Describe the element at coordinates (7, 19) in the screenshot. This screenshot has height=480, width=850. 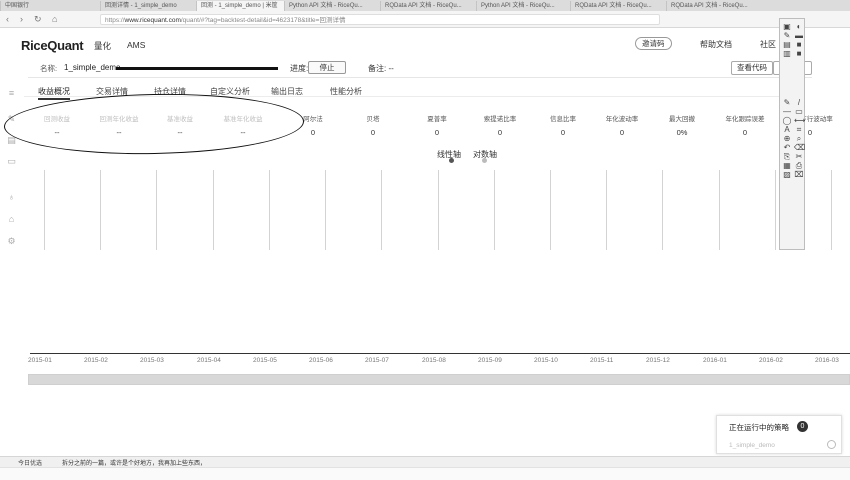
I see `back-icon: ‹` at that location.